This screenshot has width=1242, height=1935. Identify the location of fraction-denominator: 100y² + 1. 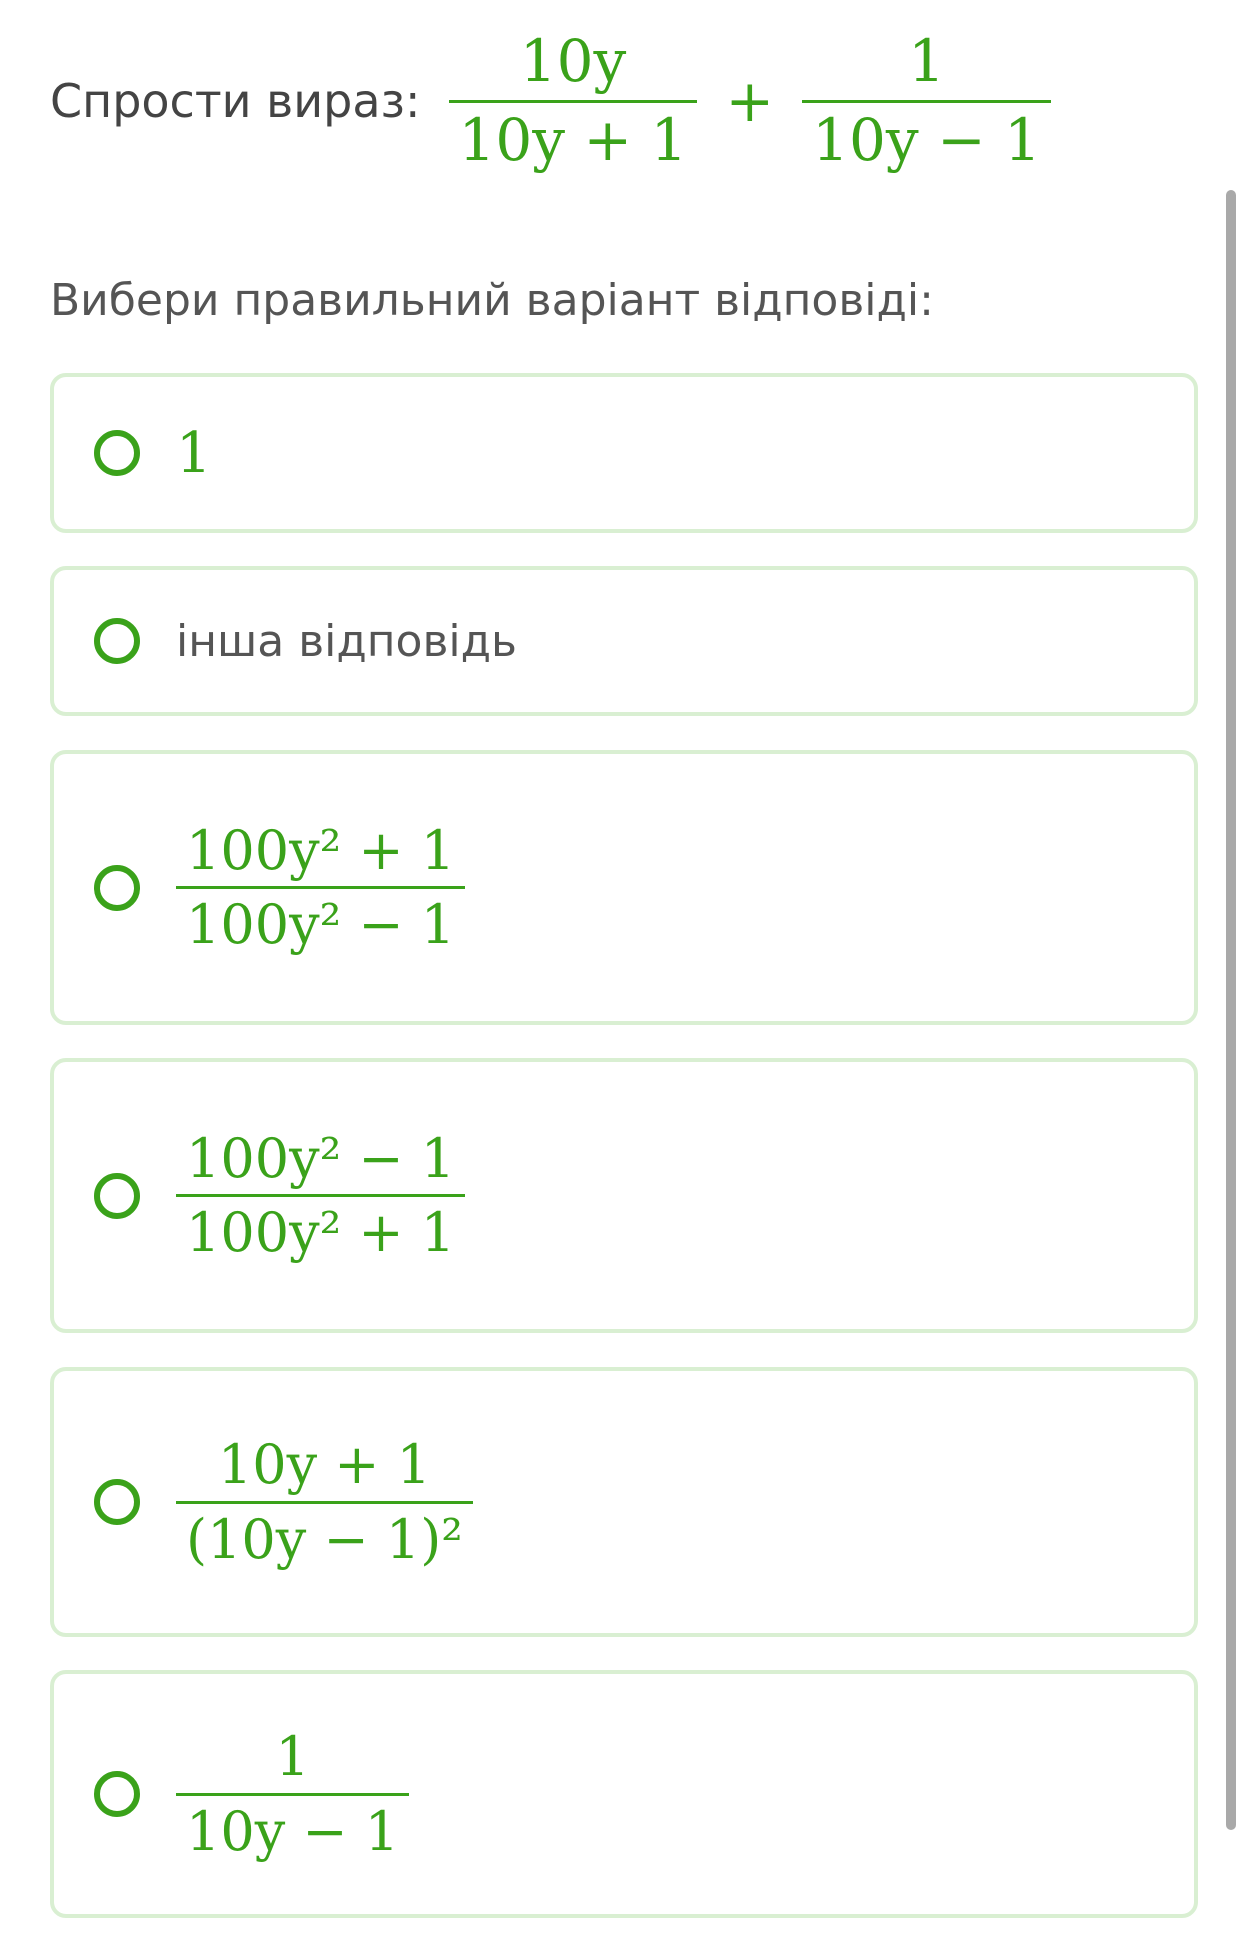
(321, 1232).